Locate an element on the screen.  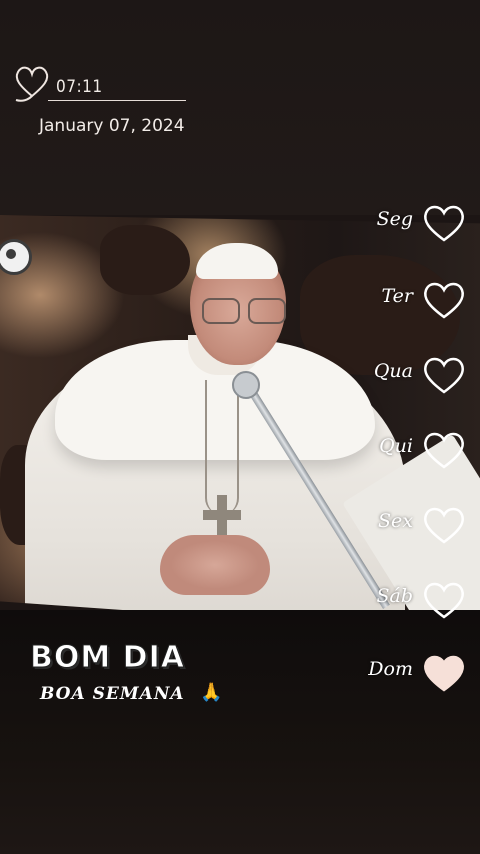
date-label: January 07, 2024 is located at coordinates (112, 126).